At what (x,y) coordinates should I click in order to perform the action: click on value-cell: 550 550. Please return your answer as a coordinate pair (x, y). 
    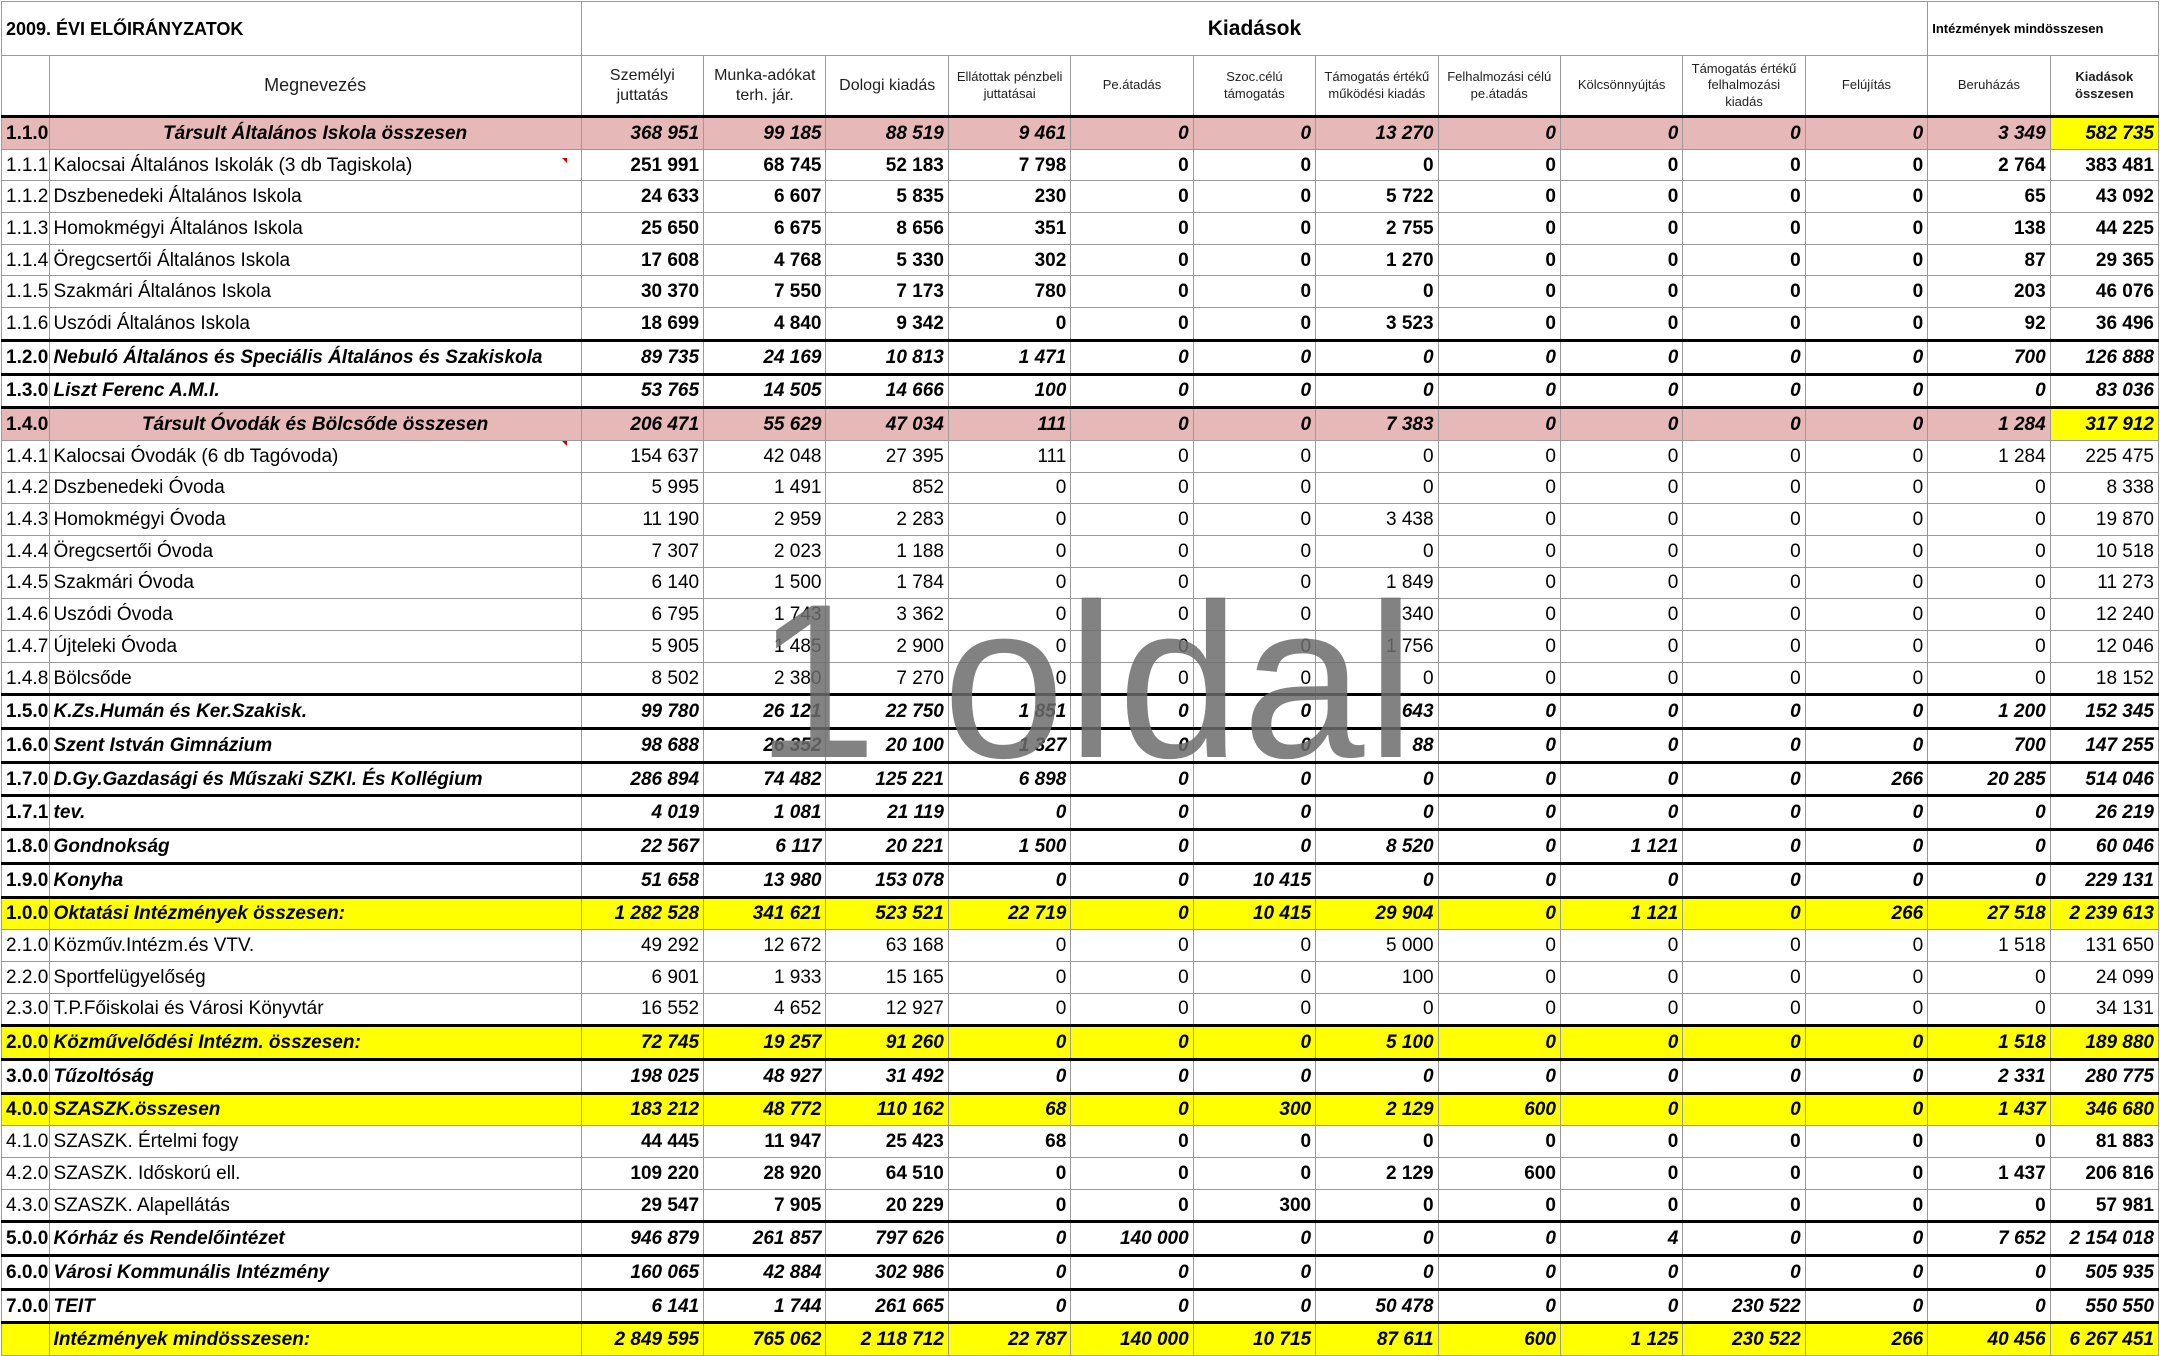
    Looking at the image, I should click on (2104, 1305).